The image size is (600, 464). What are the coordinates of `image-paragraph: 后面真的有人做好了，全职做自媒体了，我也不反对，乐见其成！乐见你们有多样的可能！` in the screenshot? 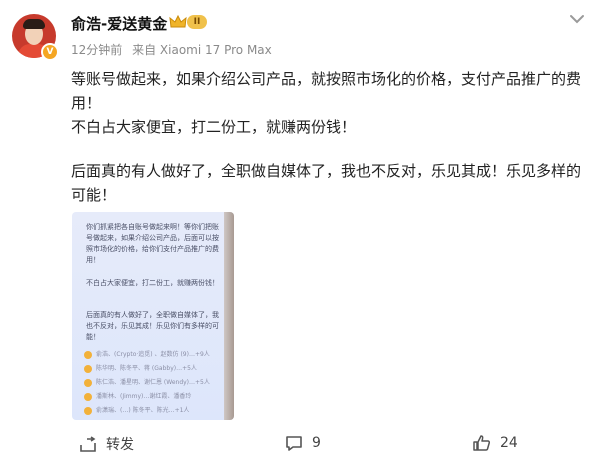 It's located at (152, 326).